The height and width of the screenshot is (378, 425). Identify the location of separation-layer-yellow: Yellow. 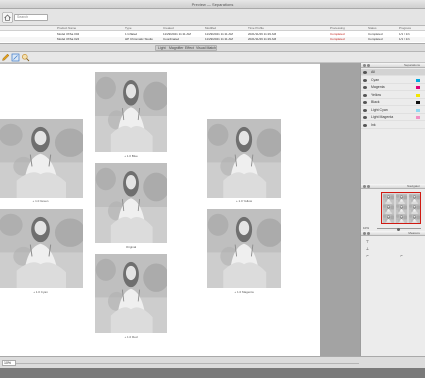
(393, 95).